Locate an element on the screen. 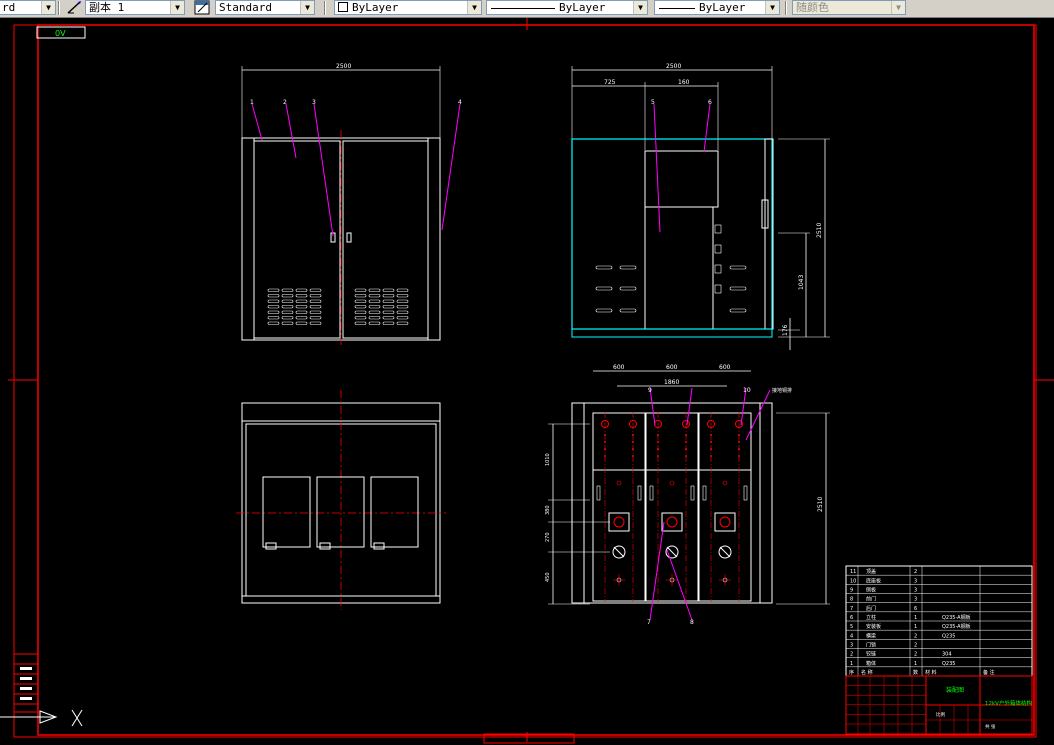  title-company: 装配图 is located at coordinates (955, 690).